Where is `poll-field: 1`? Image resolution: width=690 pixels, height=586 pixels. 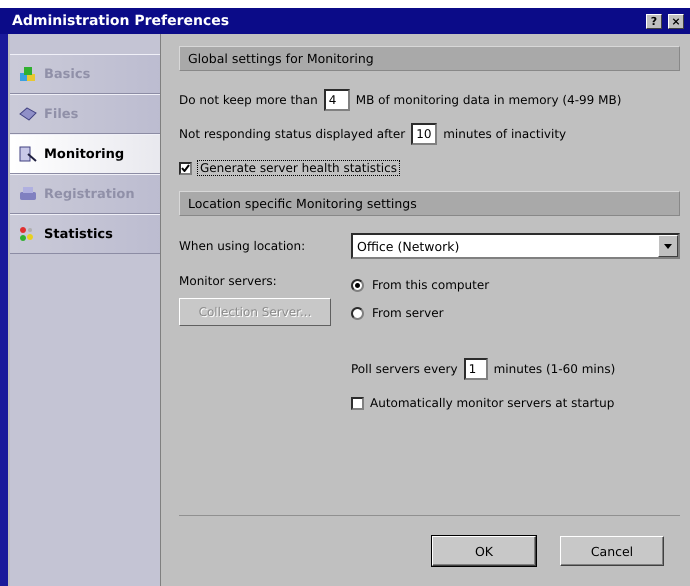
poll-field: 1 is located at coordinates (476, 369).